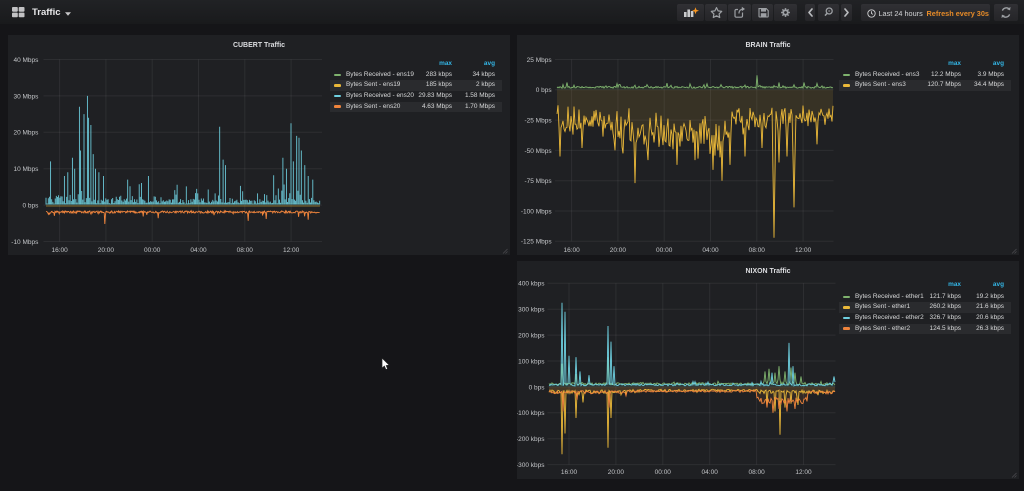  I want to click on svg-text: -10 Mbps, so click(25, 242).